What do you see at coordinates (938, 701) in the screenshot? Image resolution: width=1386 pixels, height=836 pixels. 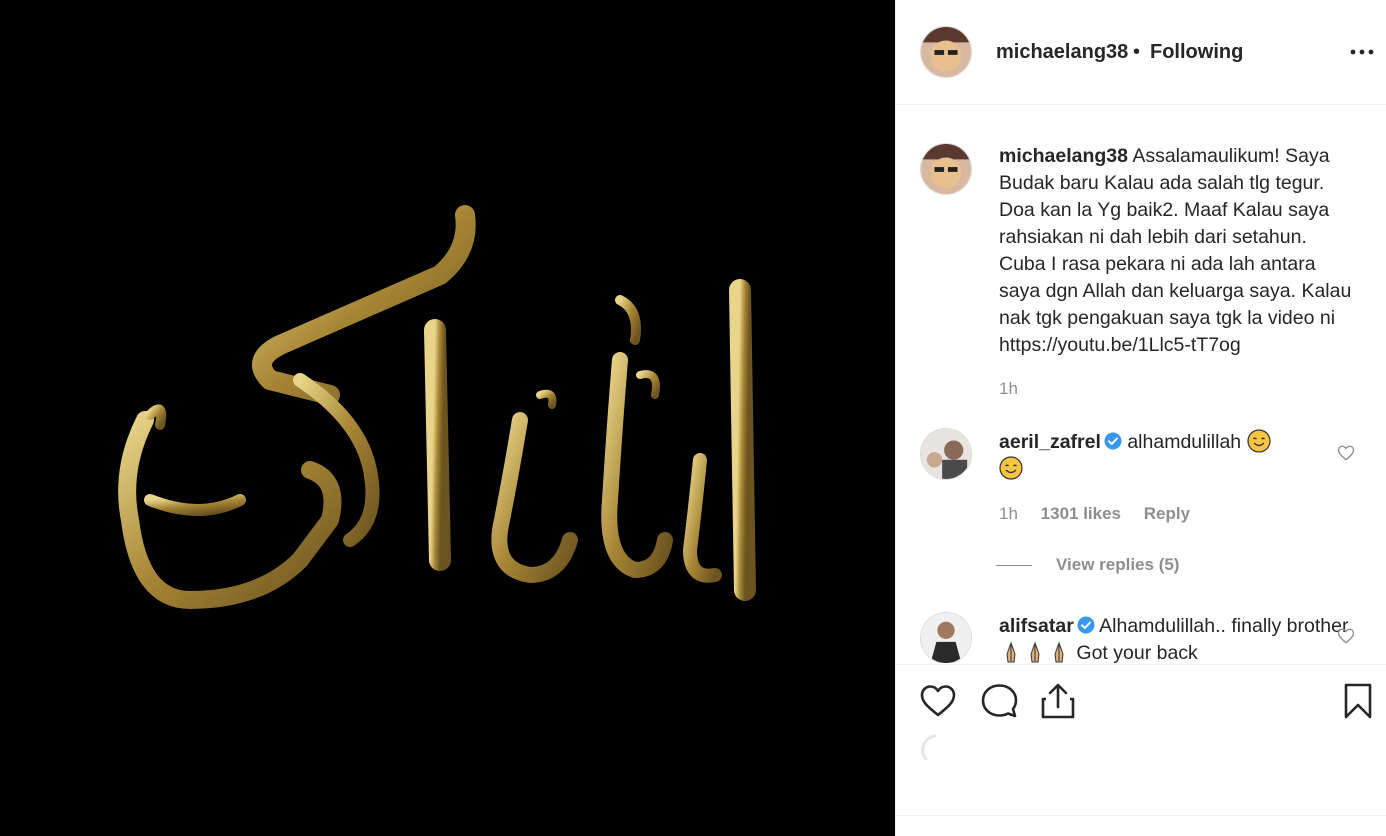 I see `heart-icon` at bounding box center [938, 701].